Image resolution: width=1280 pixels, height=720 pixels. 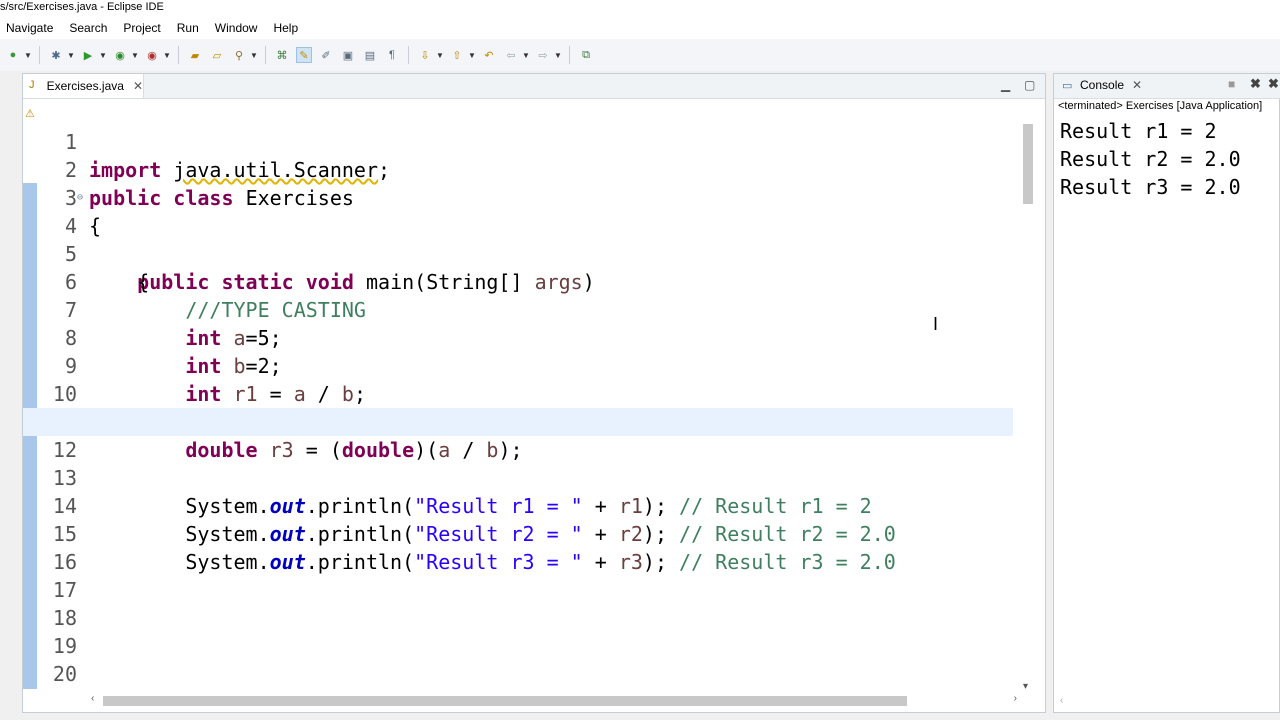 I want to click on open-type-icon: ▰, so click(x=195, y=55).